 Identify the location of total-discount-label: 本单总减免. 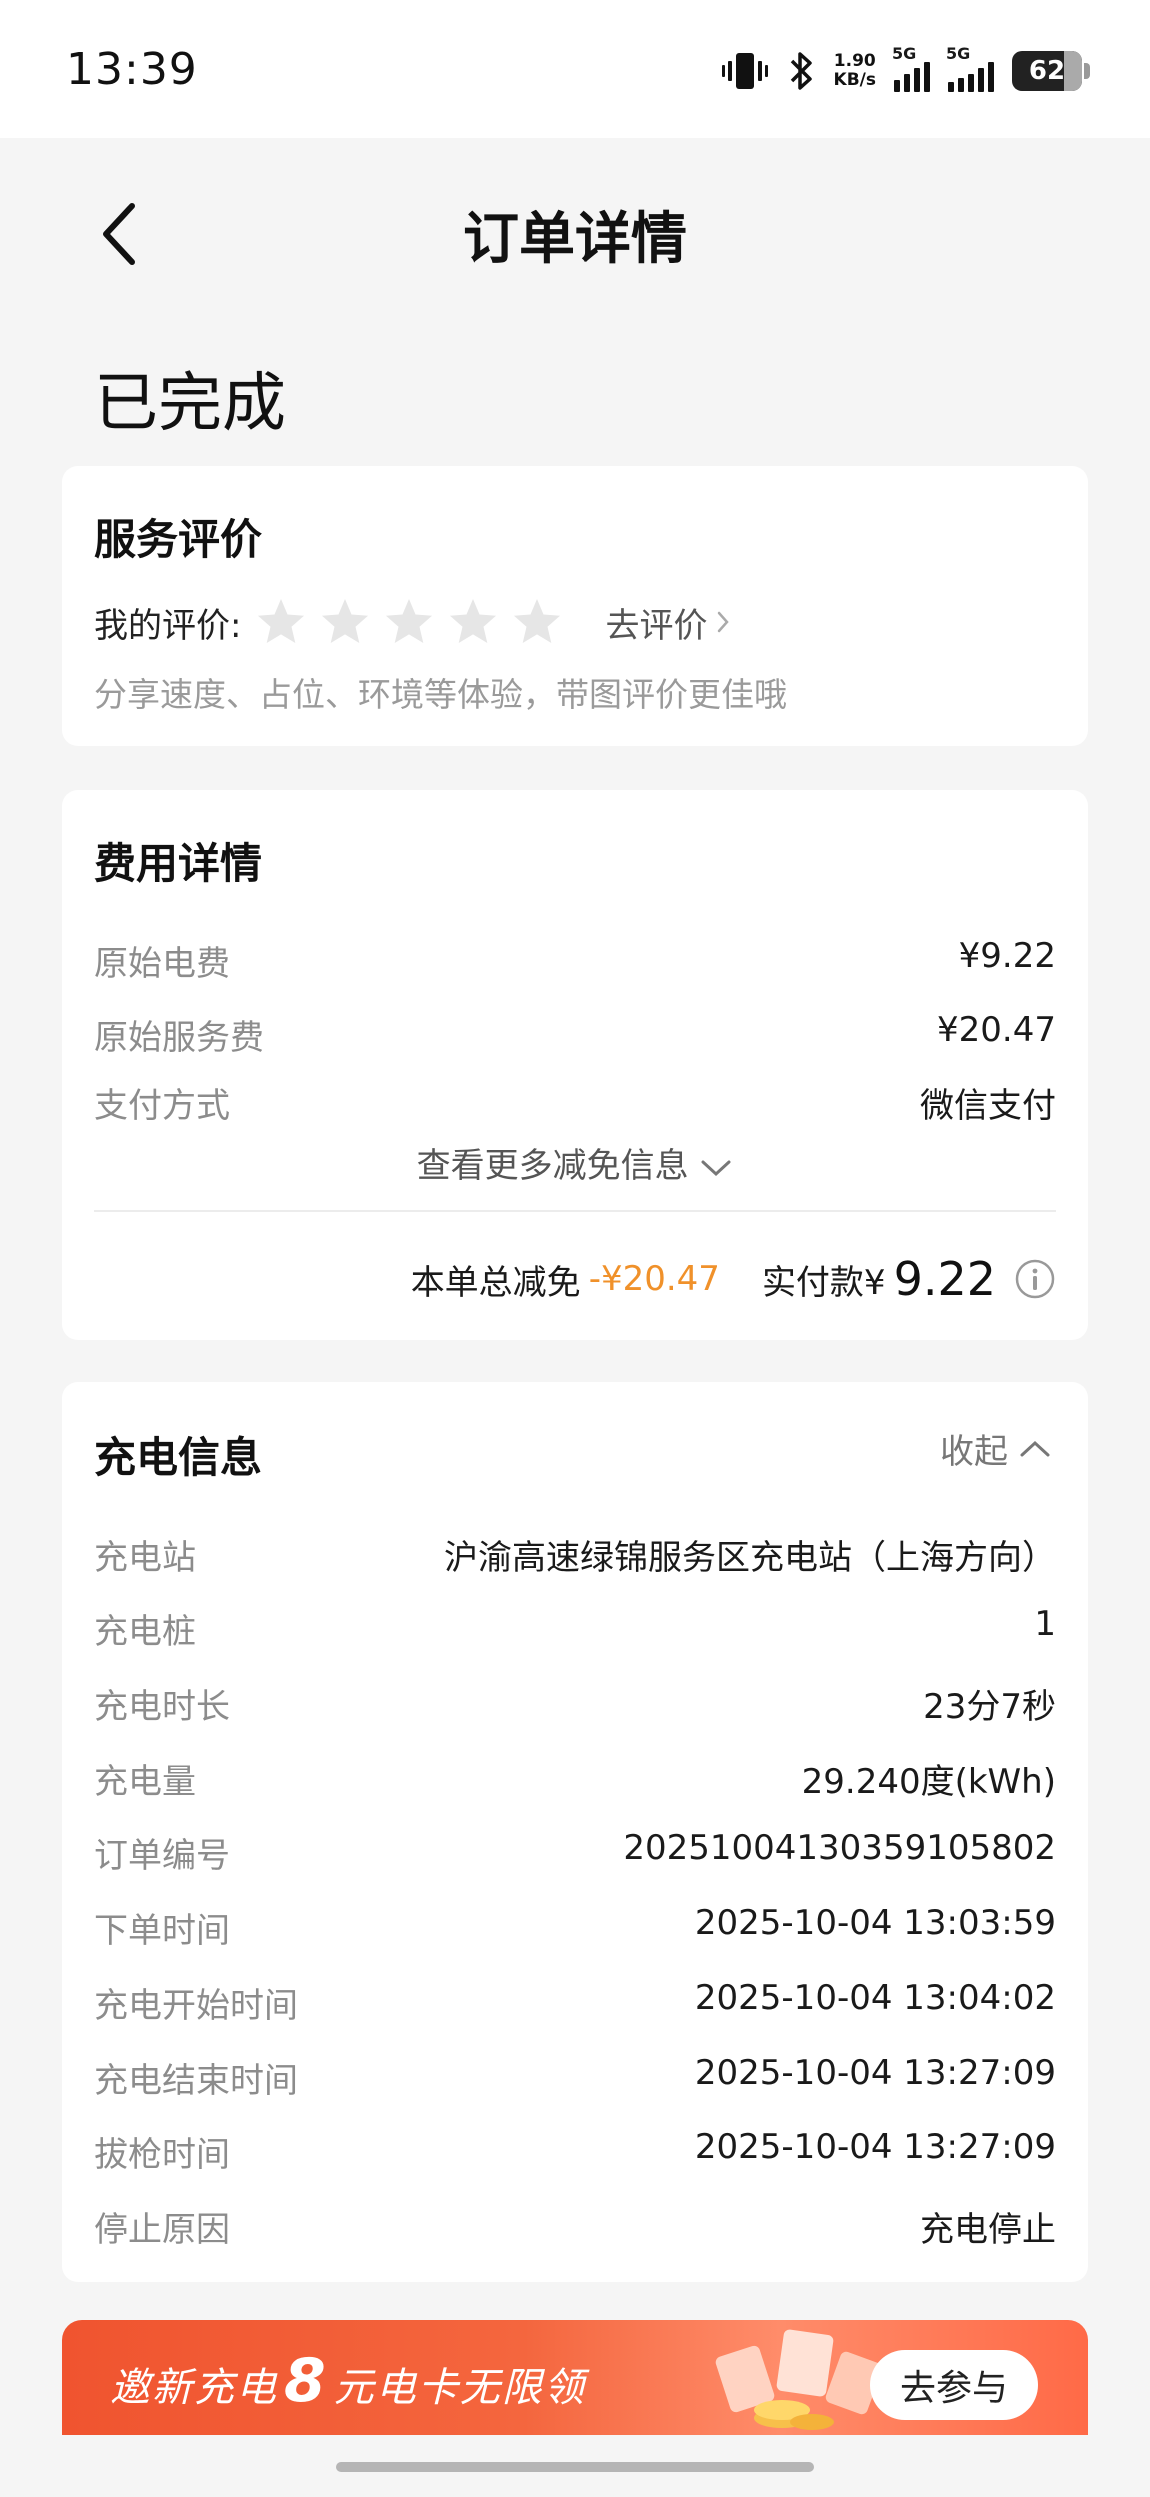
(495, 1282).